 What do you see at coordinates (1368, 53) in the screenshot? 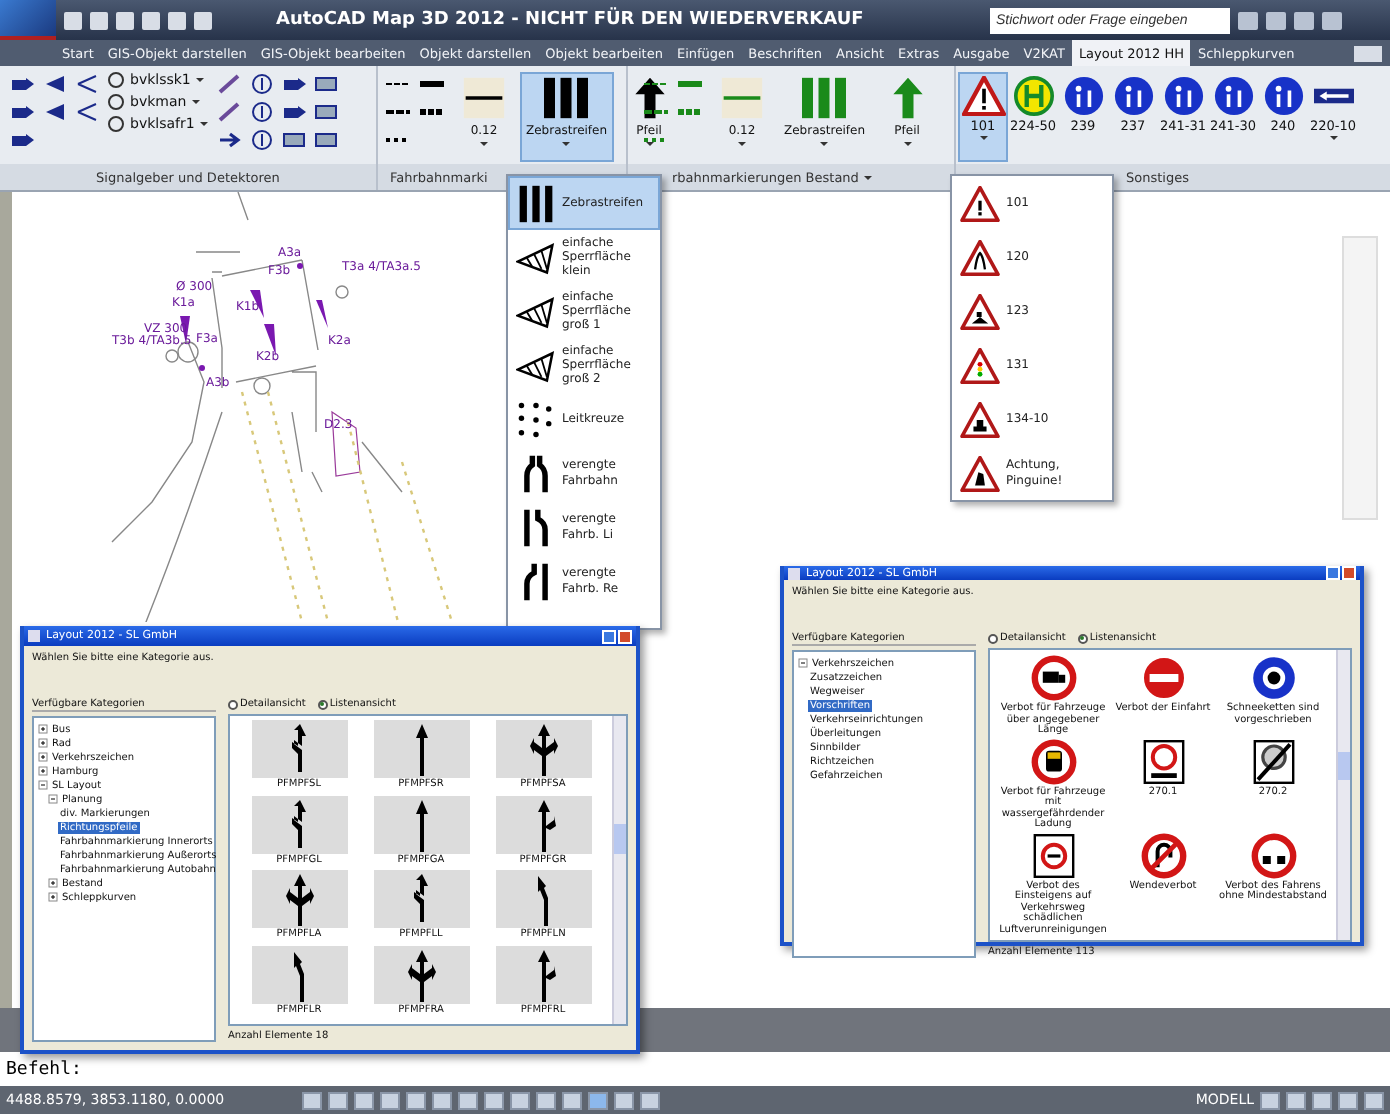
I see `ribbon-options-icon` at bounding box center [1368, 53].